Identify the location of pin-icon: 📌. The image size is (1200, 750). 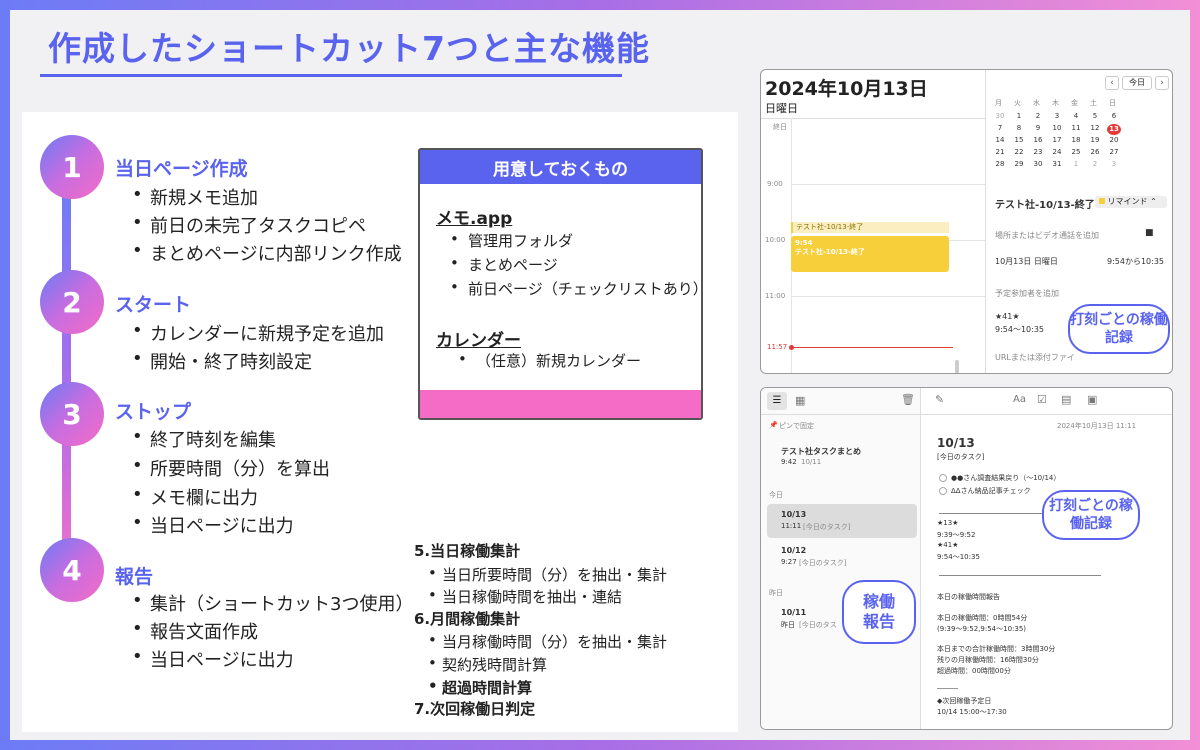
(773, 425).